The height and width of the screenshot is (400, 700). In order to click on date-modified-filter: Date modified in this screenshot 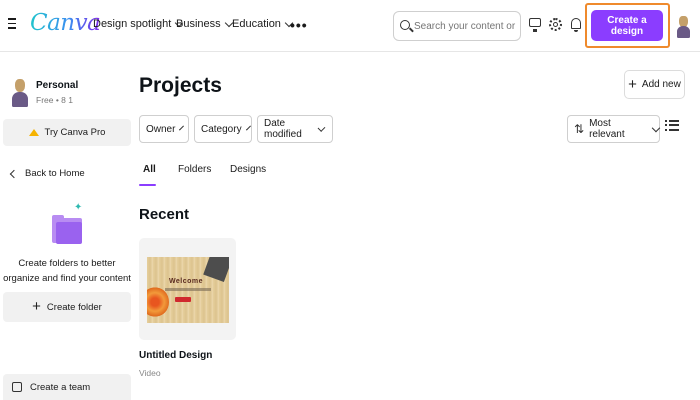, I will do `click(295, 129)`.